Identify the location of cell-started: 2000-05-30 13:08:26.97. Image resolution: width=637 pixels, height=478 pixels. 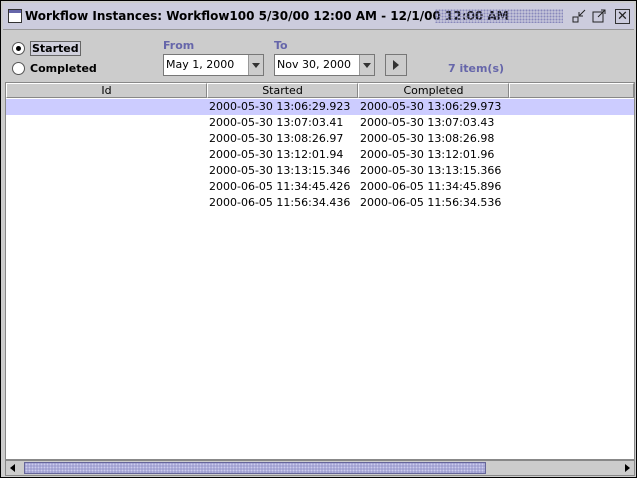
(276, 138).